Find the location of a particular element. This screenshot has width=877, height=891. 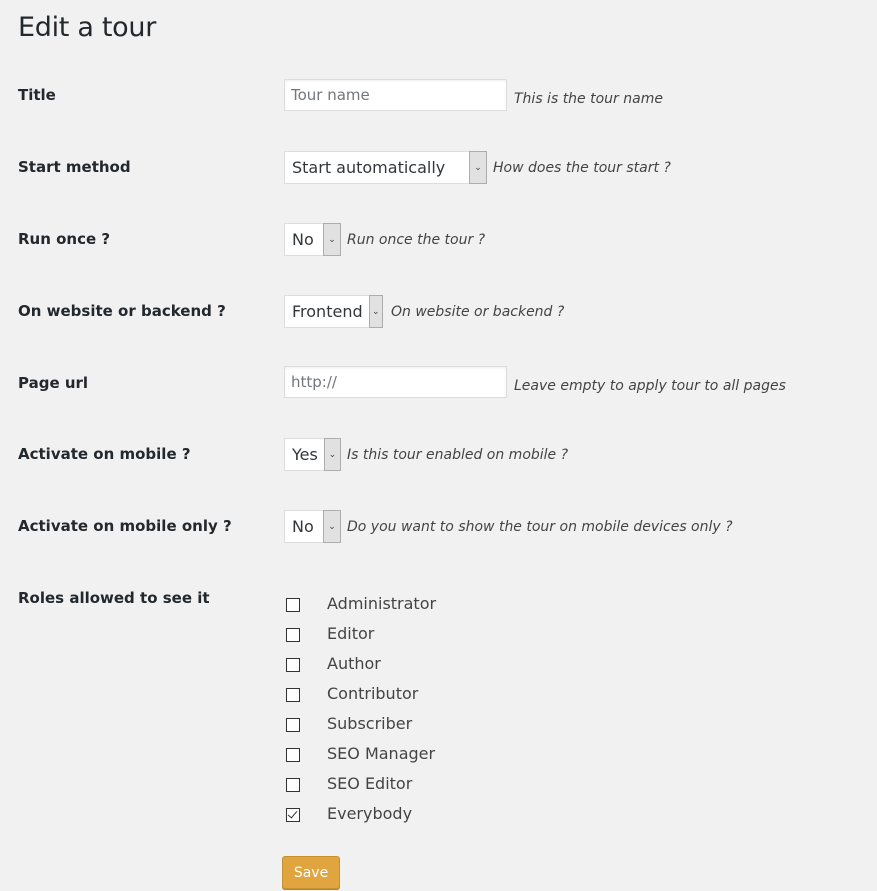

title-label: Title is located at coordinates (37, 95).